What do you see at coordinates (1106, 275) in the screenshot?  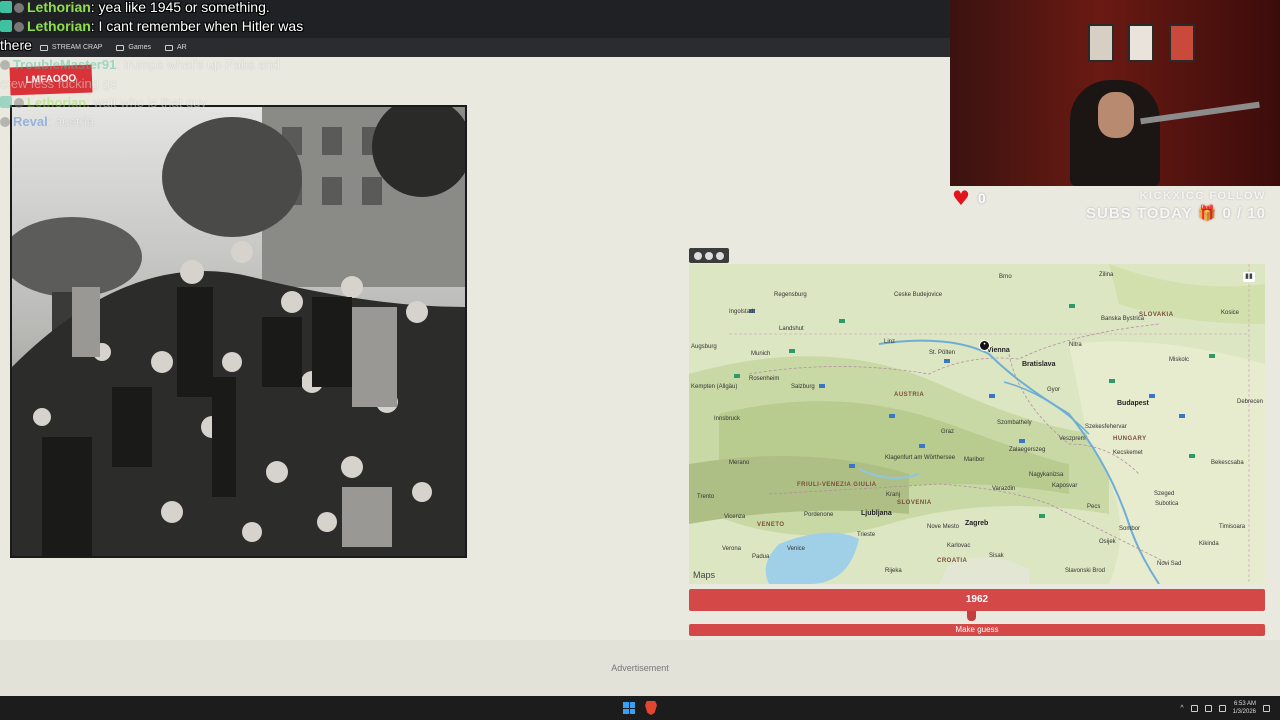 I see `map-label-zilina: Zilina` at bounding box center [1106, 275].